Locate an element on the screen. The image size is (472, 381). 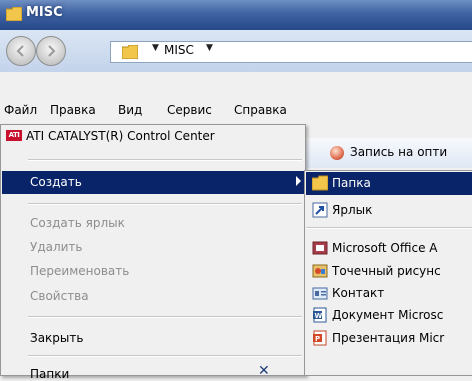
menu-item-catalyst-label: ATI CATALYST(R) Control Center is located at coordinates (120, 136).